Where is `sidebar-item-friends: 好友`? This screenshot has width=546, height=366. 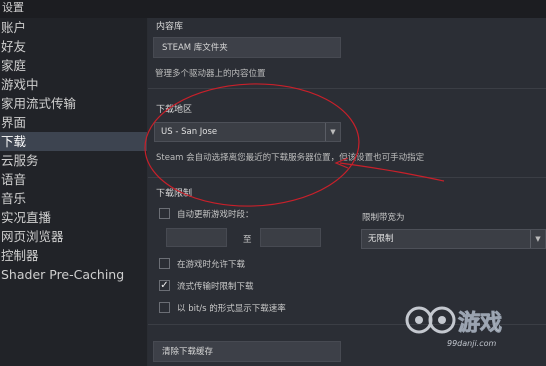 sidebar-item-friends: 好友 is located at coordinates (73, 46).